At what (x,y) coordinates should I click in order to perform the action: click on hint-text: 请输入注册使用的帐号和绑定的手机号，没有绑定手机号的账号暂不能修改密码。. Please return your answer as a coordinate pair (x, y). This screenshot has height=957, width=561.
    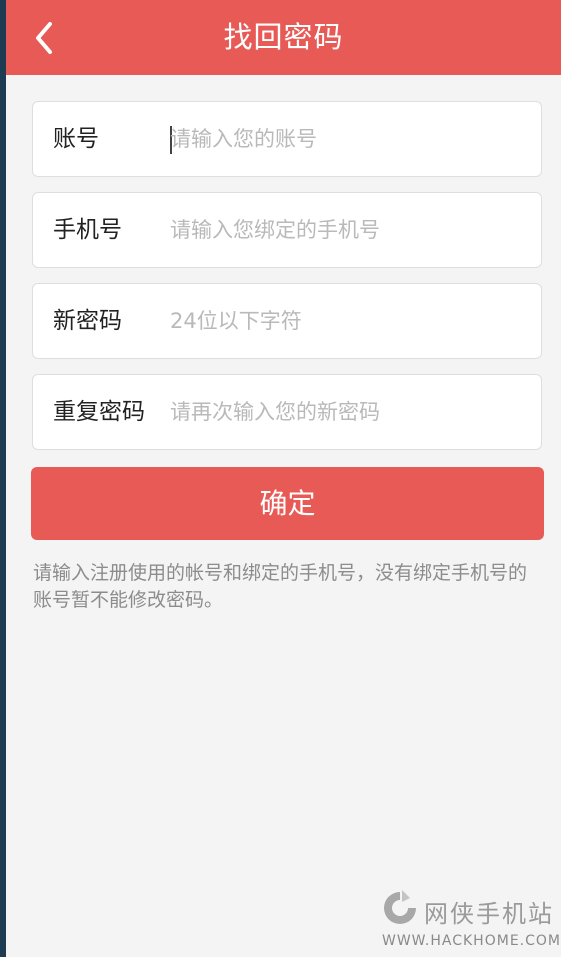
    Looking at the image, I should click on (280, 586).